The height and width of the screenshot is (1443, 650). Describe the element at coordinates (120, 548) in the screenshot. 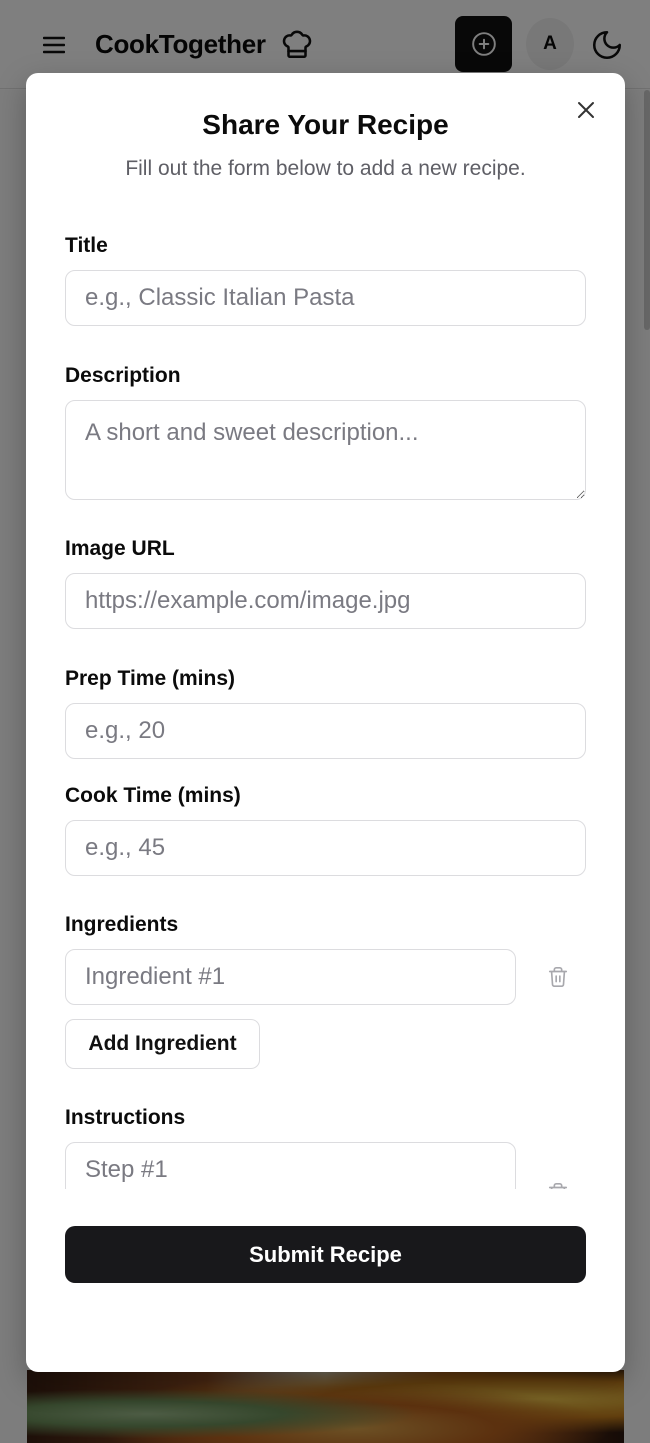

I see `image-url-label: Image URL` at that location.